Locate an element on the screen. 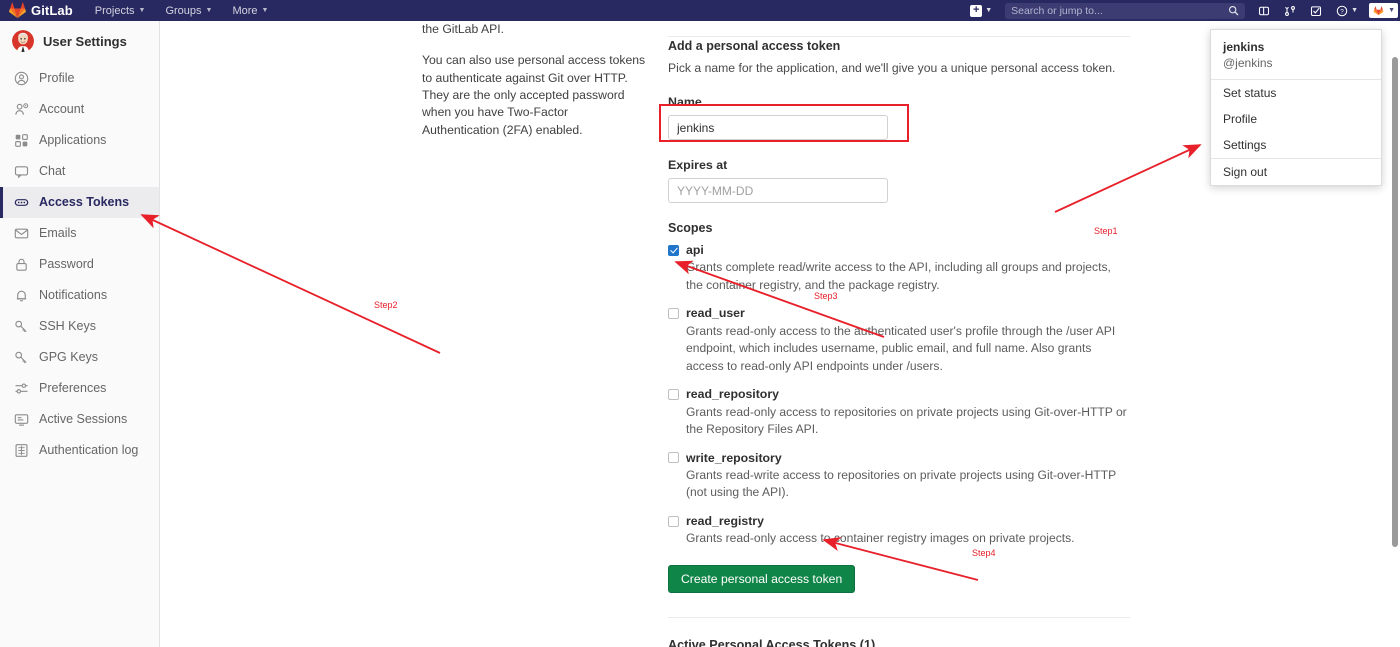 The width and height of the screenshot is (1400, 647). scopes-label: Scopes is located at coordinates (690, 228).